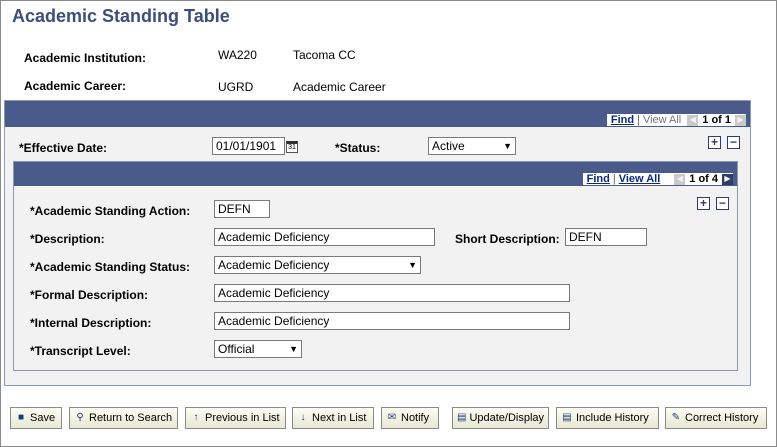  I want to click on correct-history-button: ✎ Correct History, so click(716, 418).